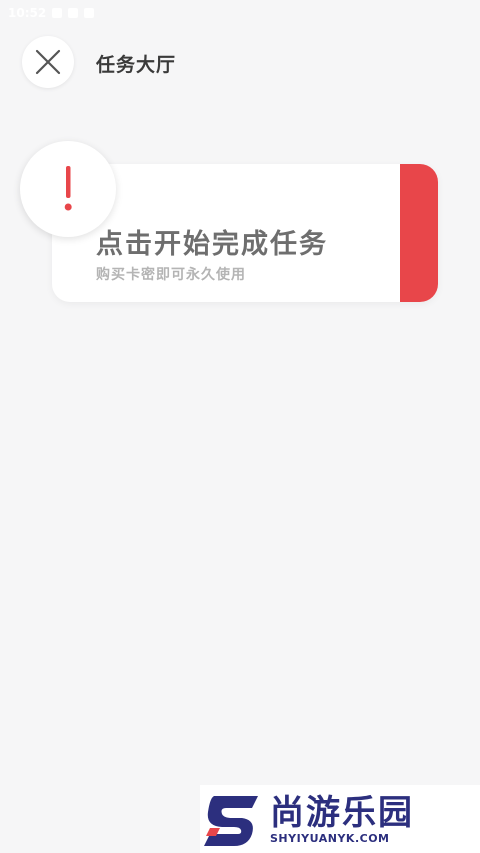  I want to click on close-button, so click(48, 62).